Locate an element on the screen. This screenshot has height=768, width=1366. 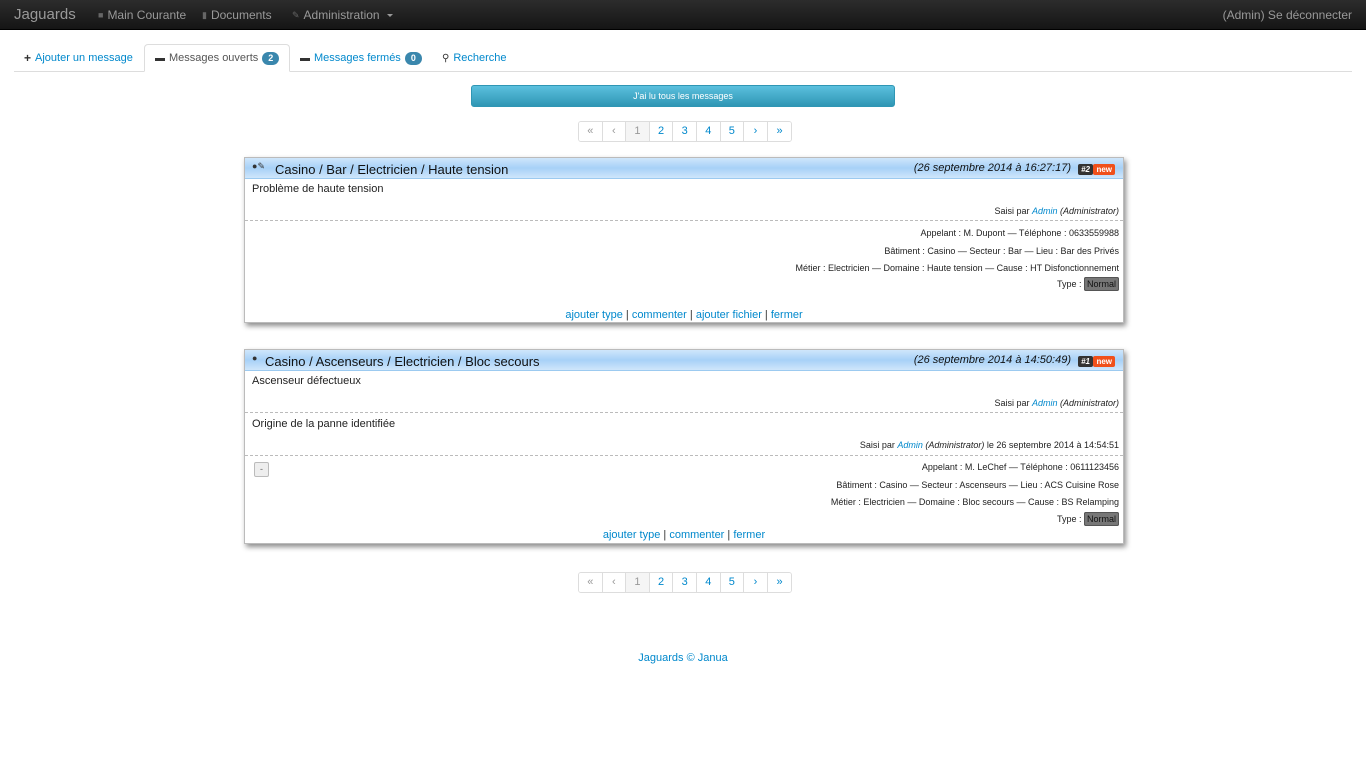
message-date: (26 septembre 2014 à 16:27:17) is located at coordinates (992, 168).